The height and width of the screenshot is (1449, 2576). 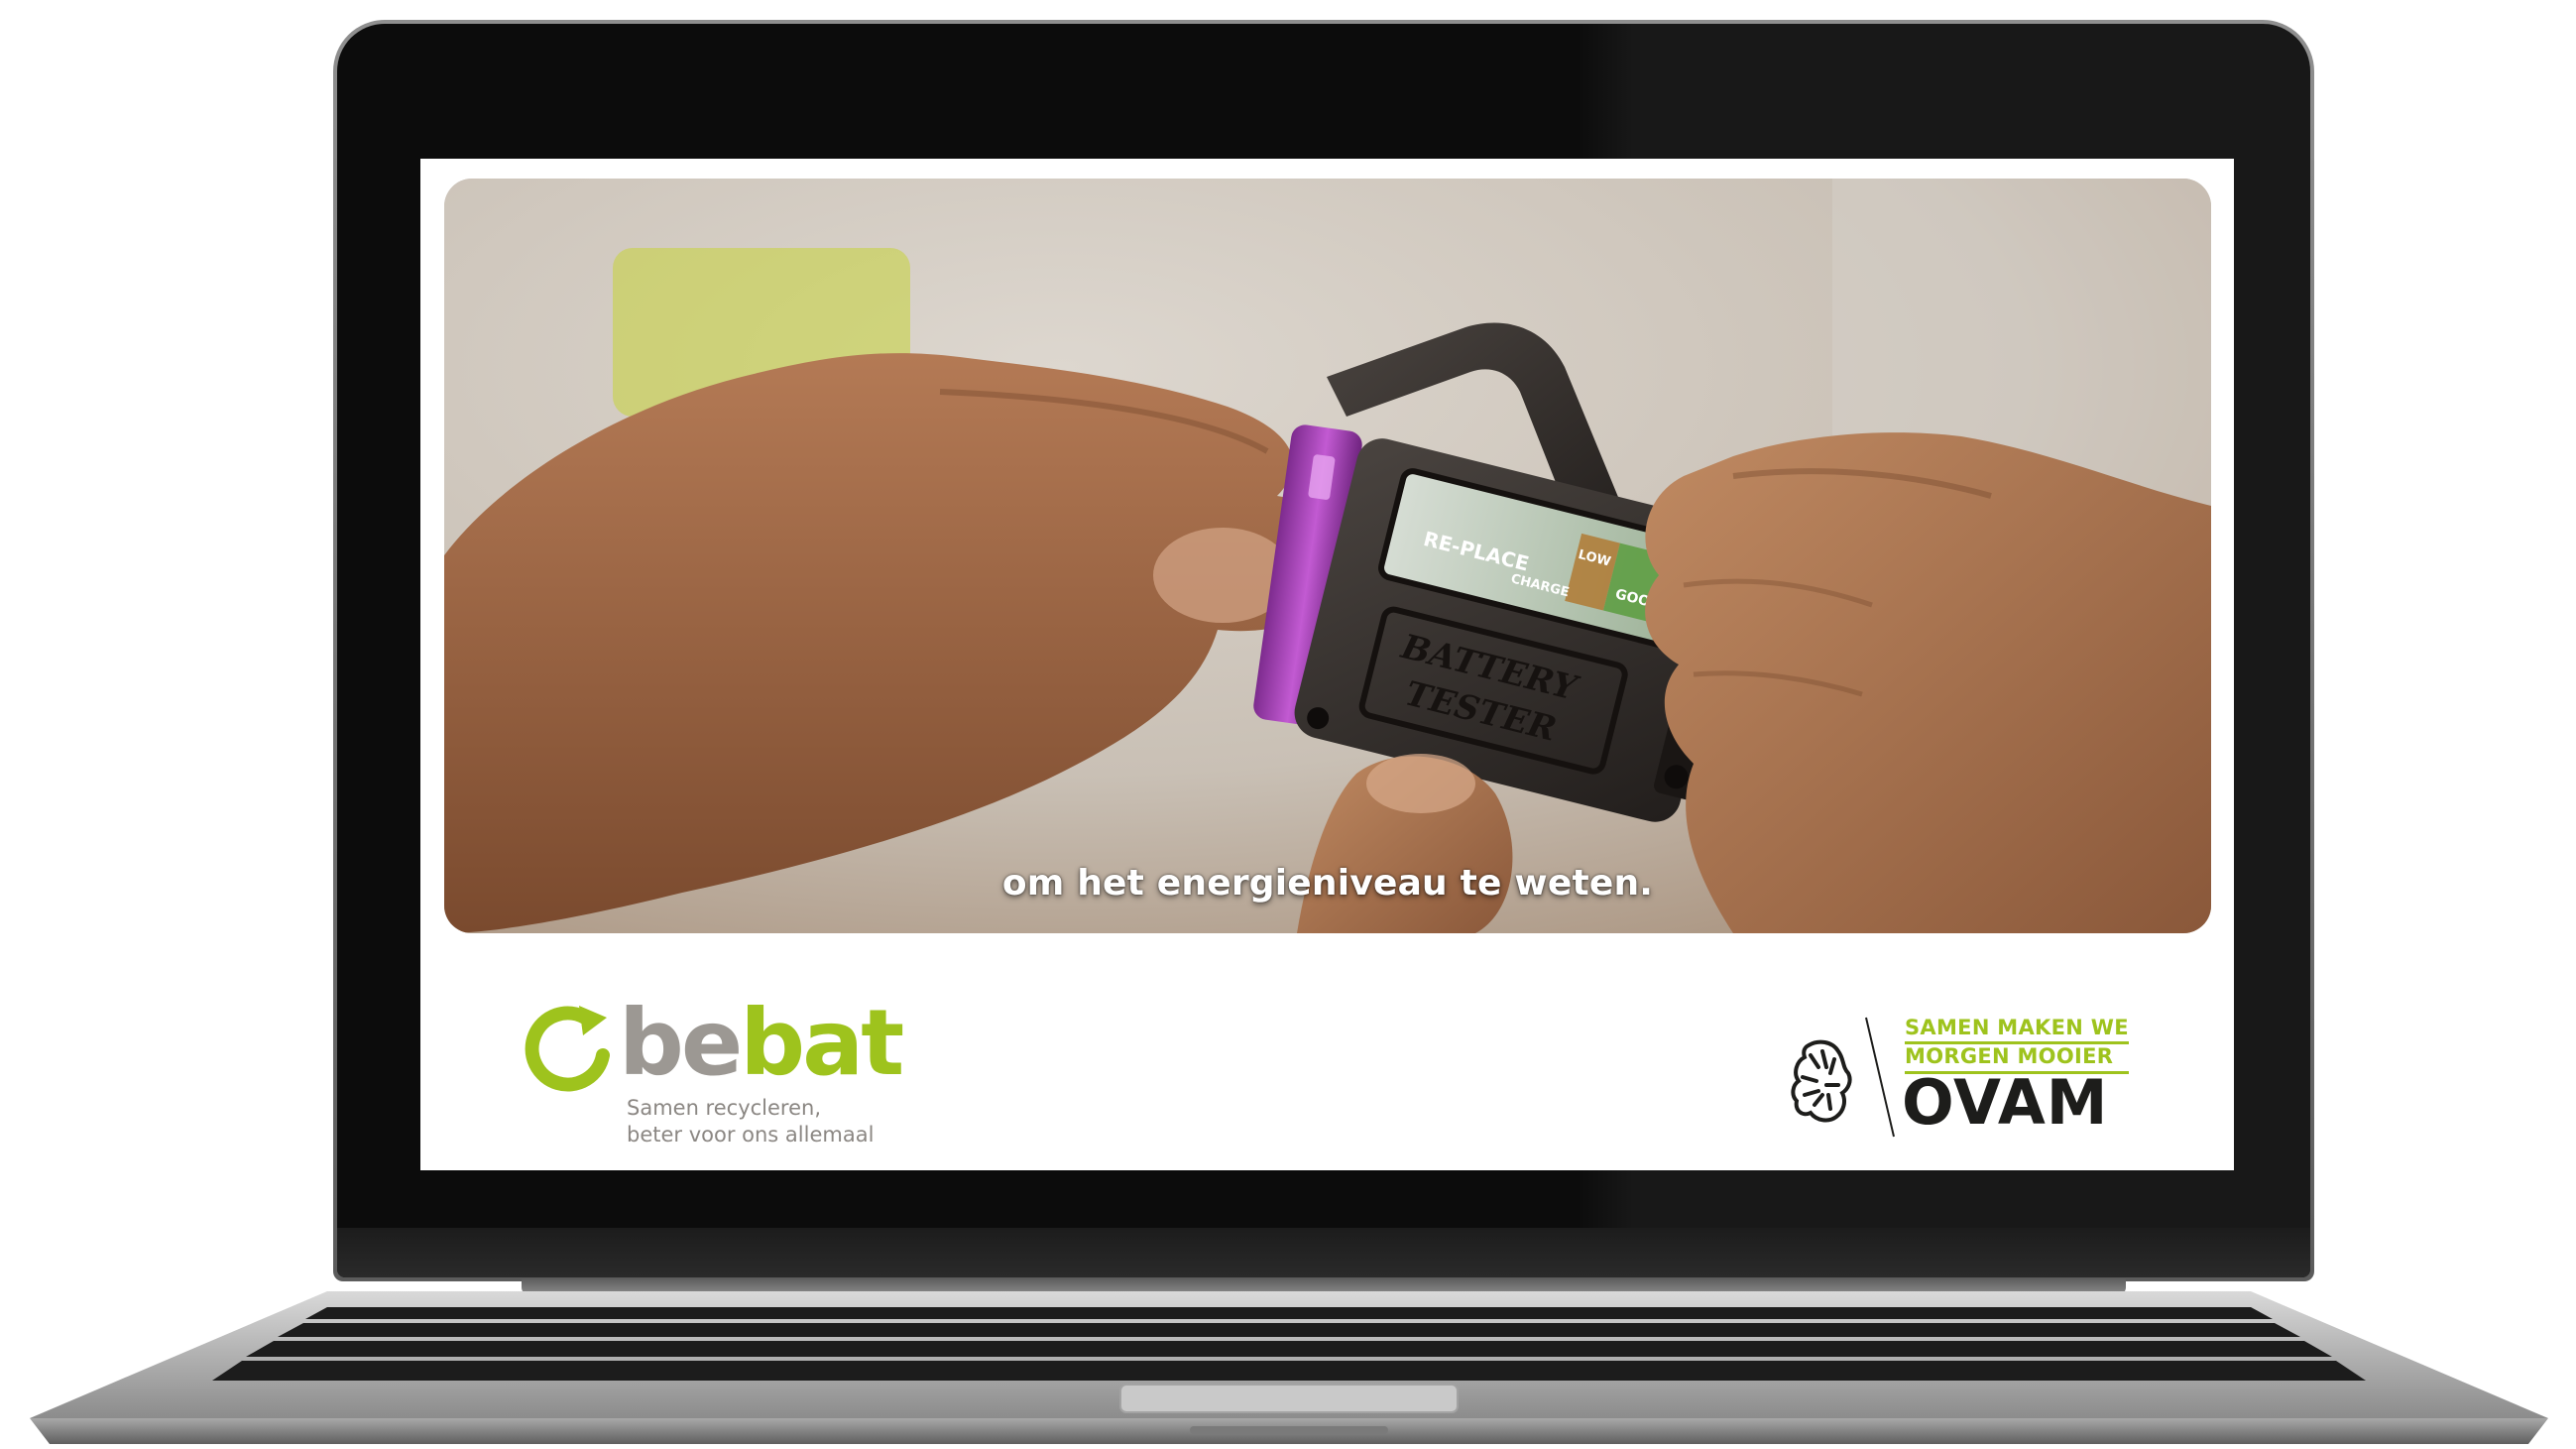 I want to click on recycle-arrow-icon, so click(x=567, y=1049).